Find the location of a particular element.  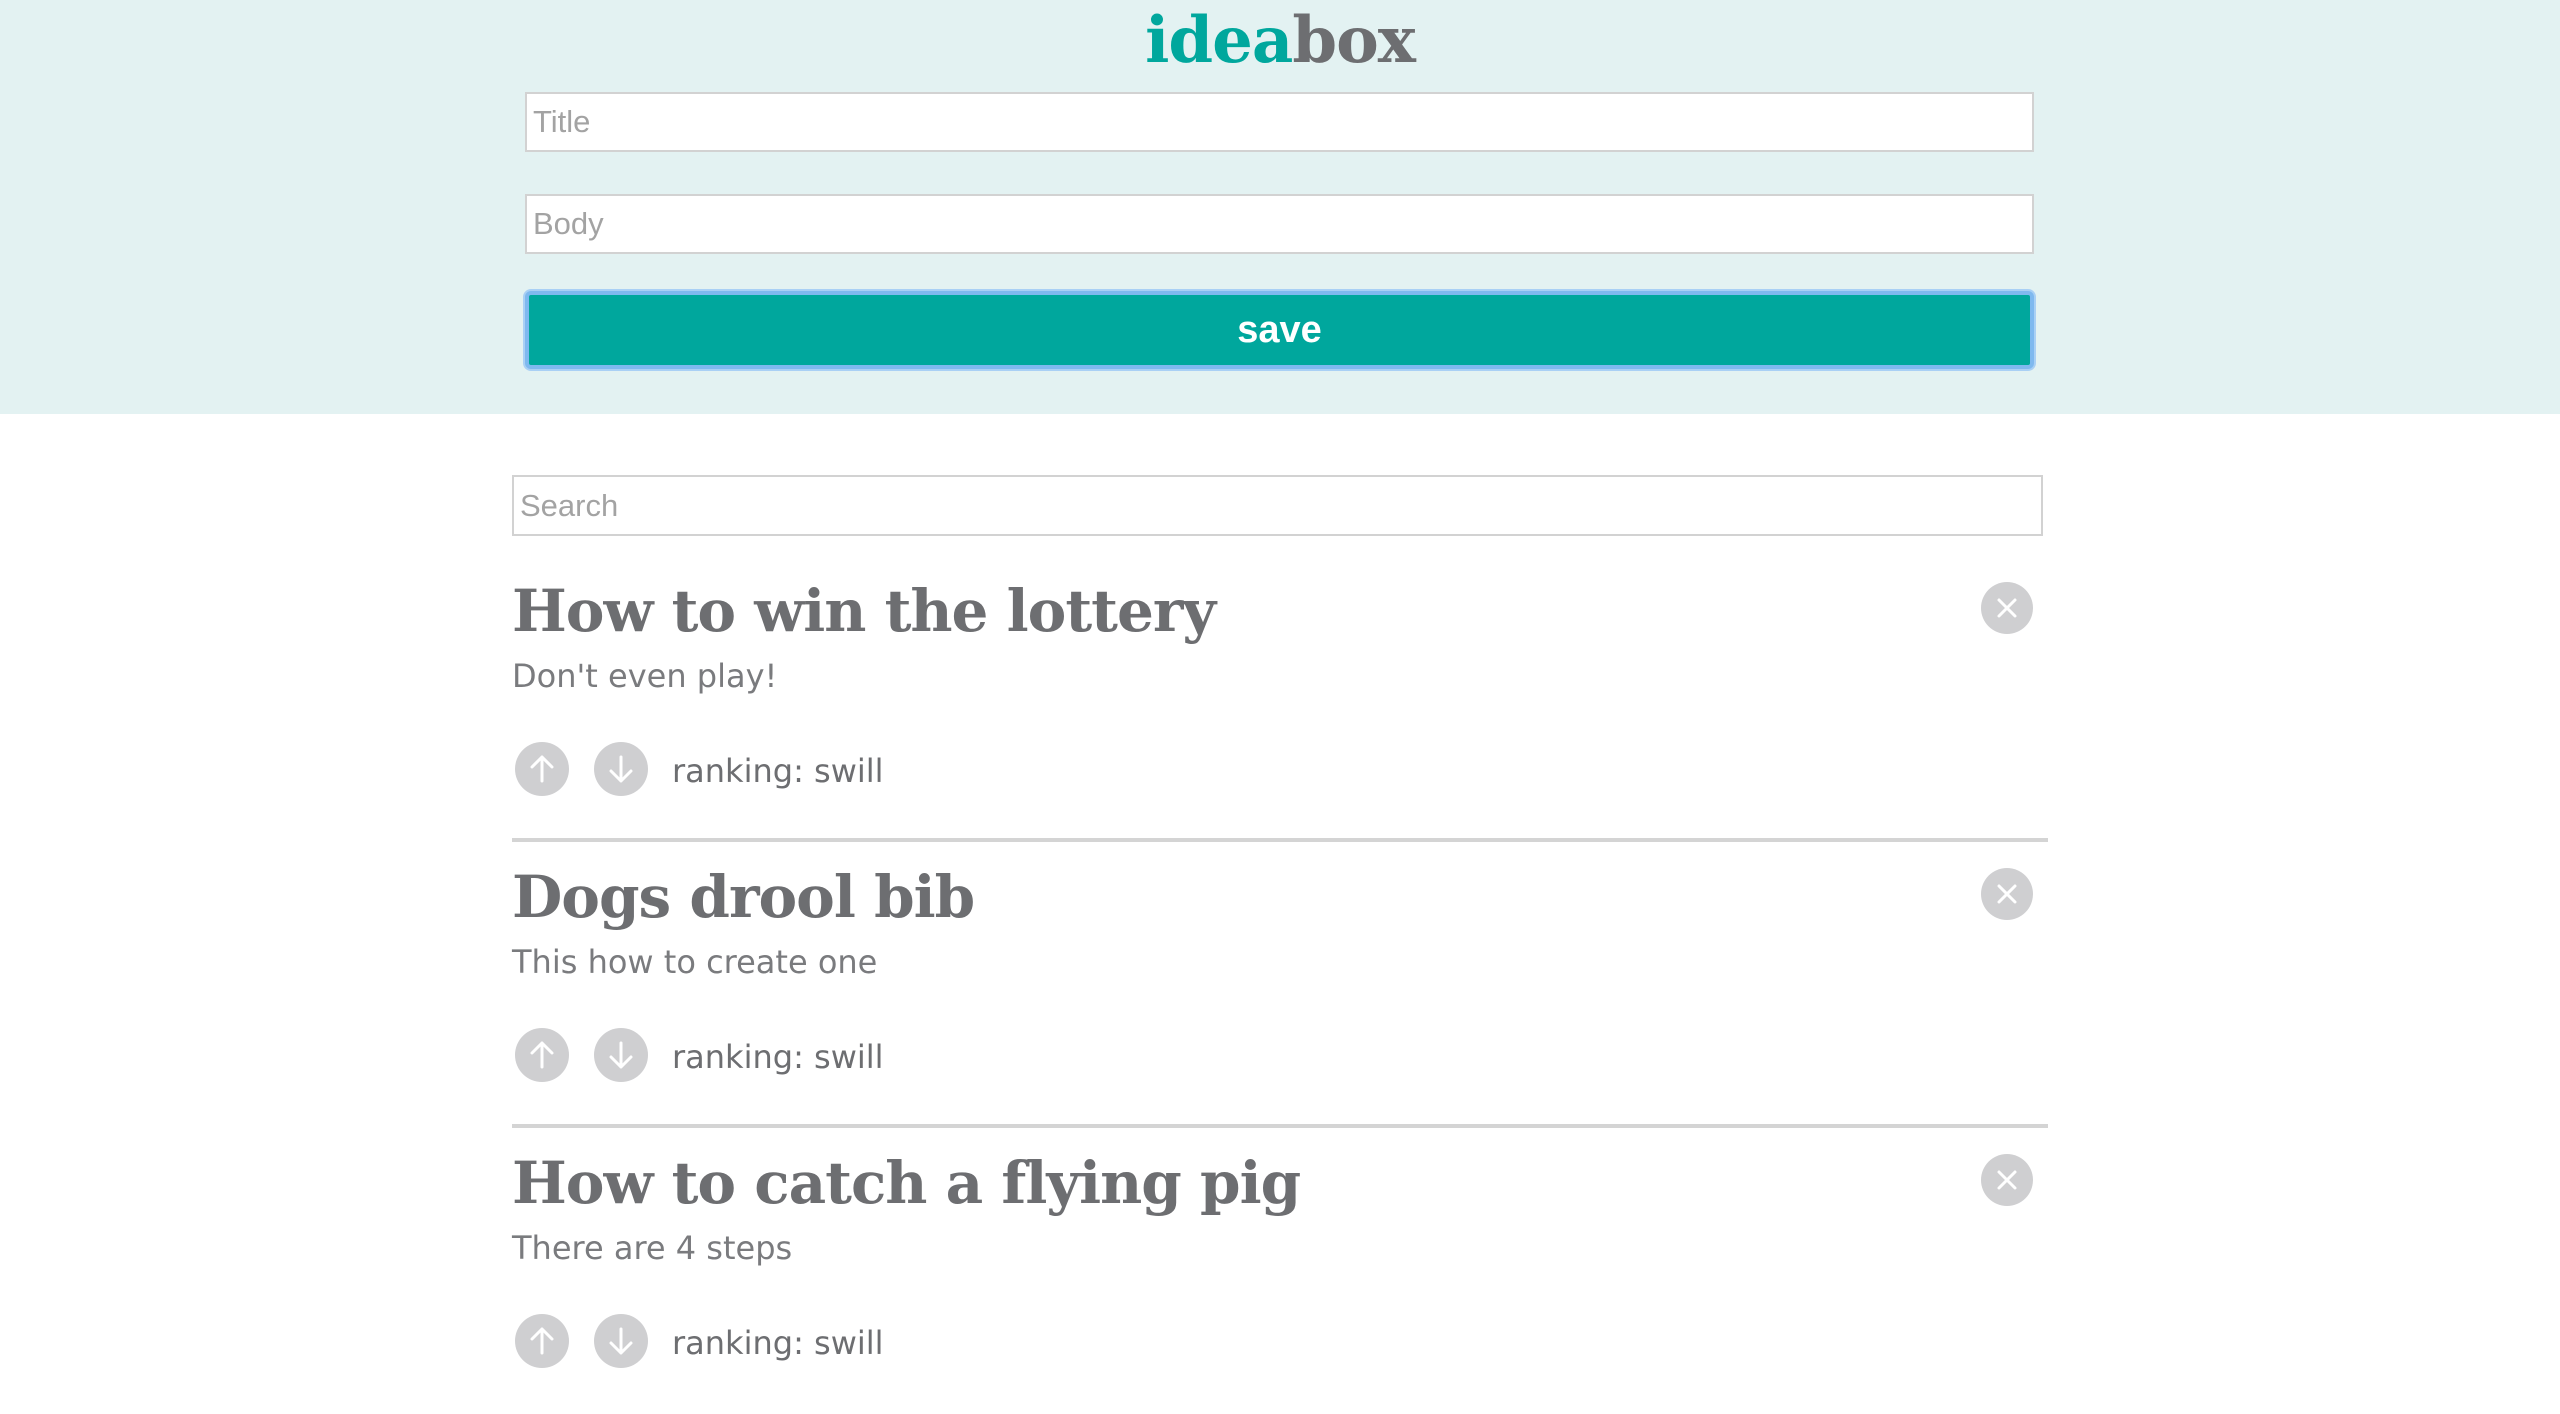

idea-body: There are 4 steps is located at coordinates (652, 1248).